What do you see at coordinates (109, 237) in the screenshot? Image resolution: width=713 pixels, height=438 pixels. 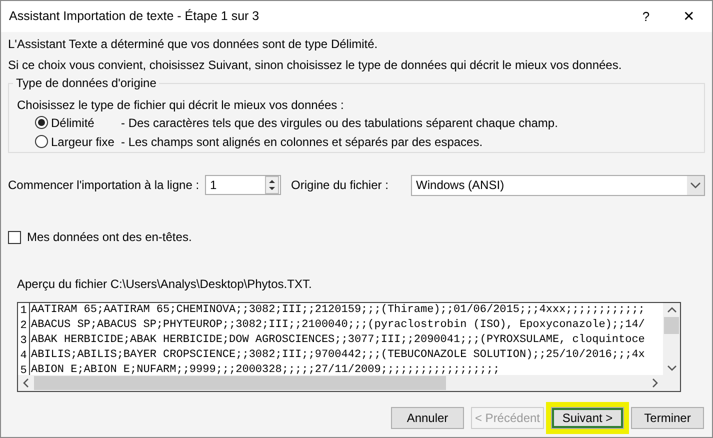 I see `headers-checkbox-label: Mes données ont des en-têtes.` at bounding box center [109, 237].